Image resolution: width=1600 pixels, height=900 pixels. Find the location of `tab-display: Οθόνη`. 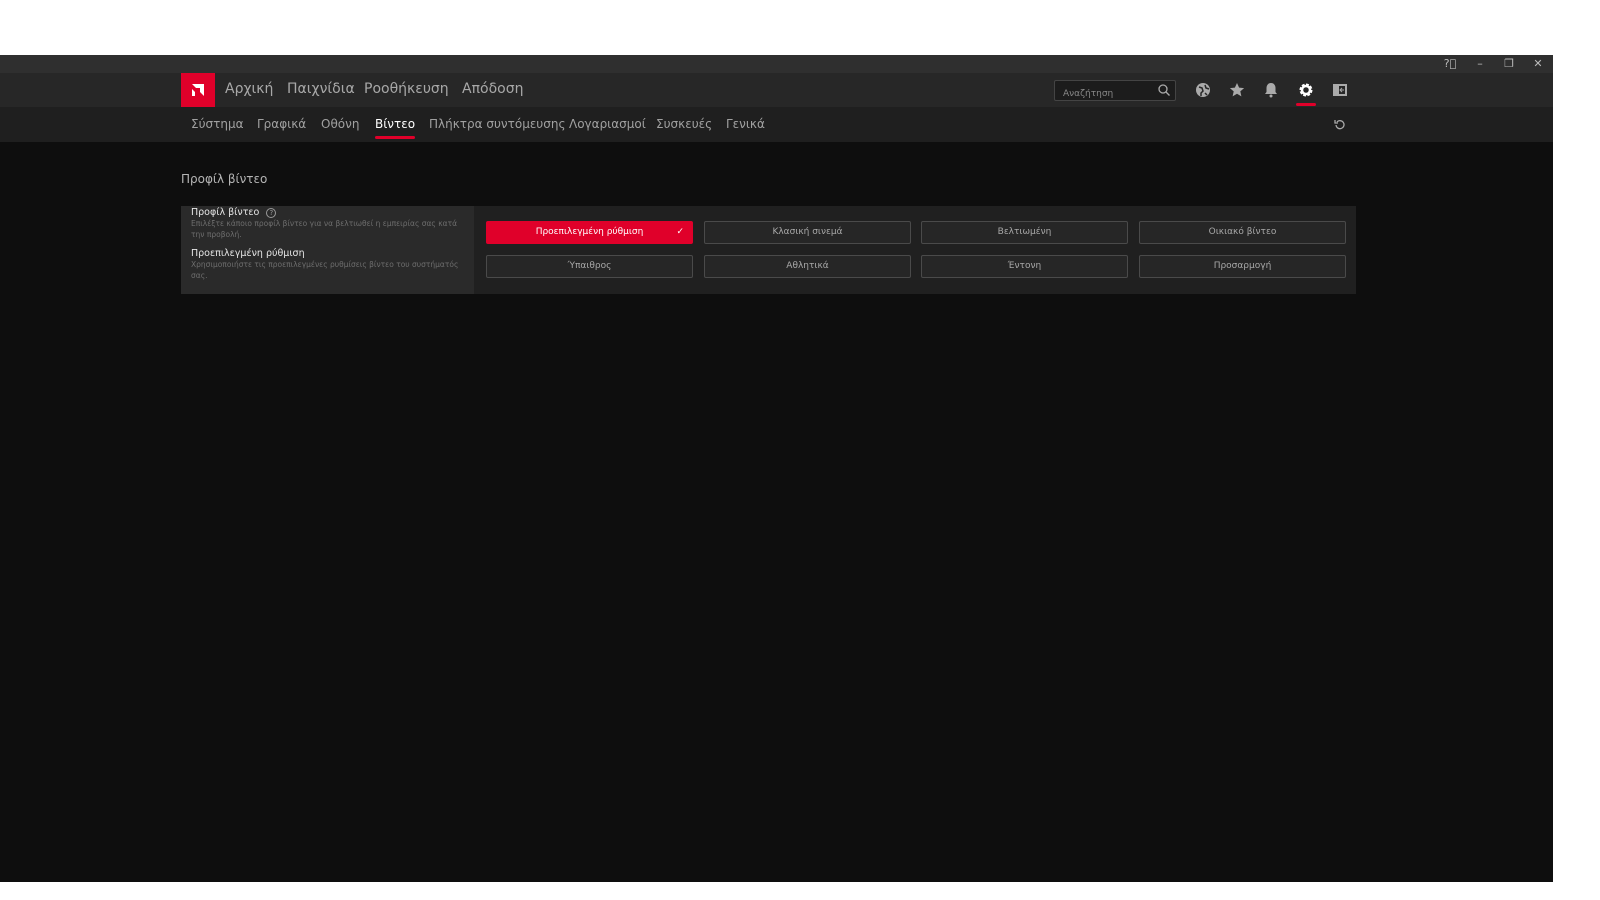

tab-display: Οθόνη is located at coordinates (340, 124).